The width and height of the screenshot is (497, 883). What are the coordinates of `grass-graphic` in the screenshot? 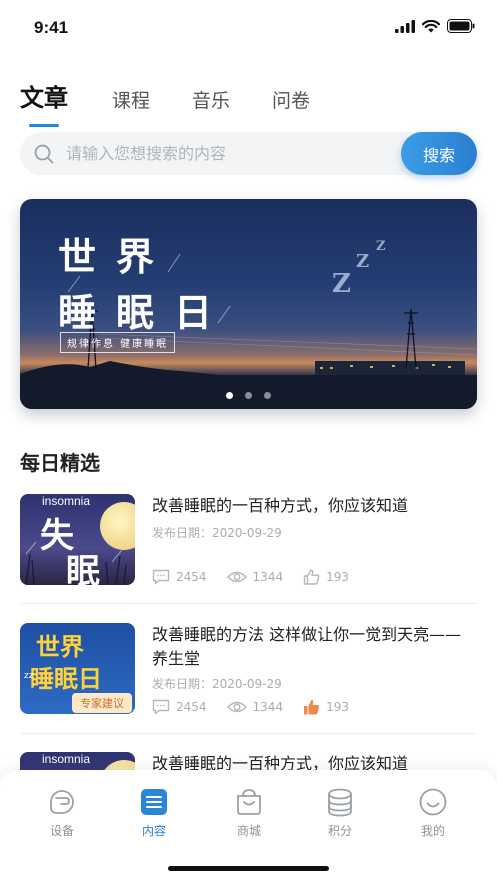 It's located at (76, 563).